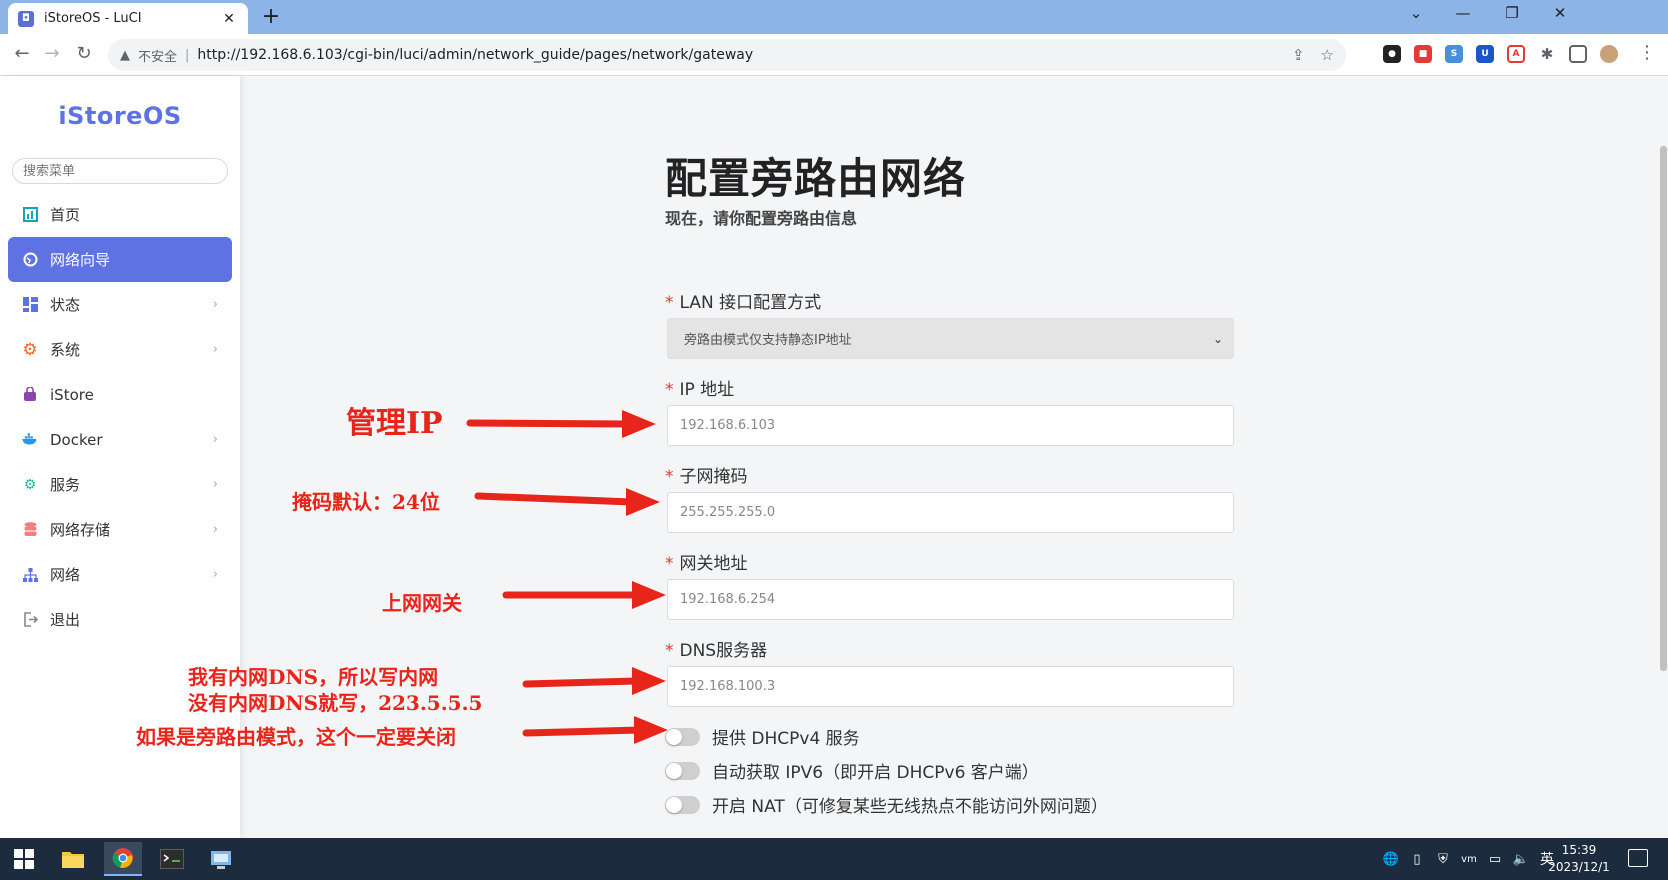 This screenshot has width=1668, height=880. Describe the element at coordinates (950, 425) in the screenshot. I see `ip-address-input: 192.168.6.103` at that location.